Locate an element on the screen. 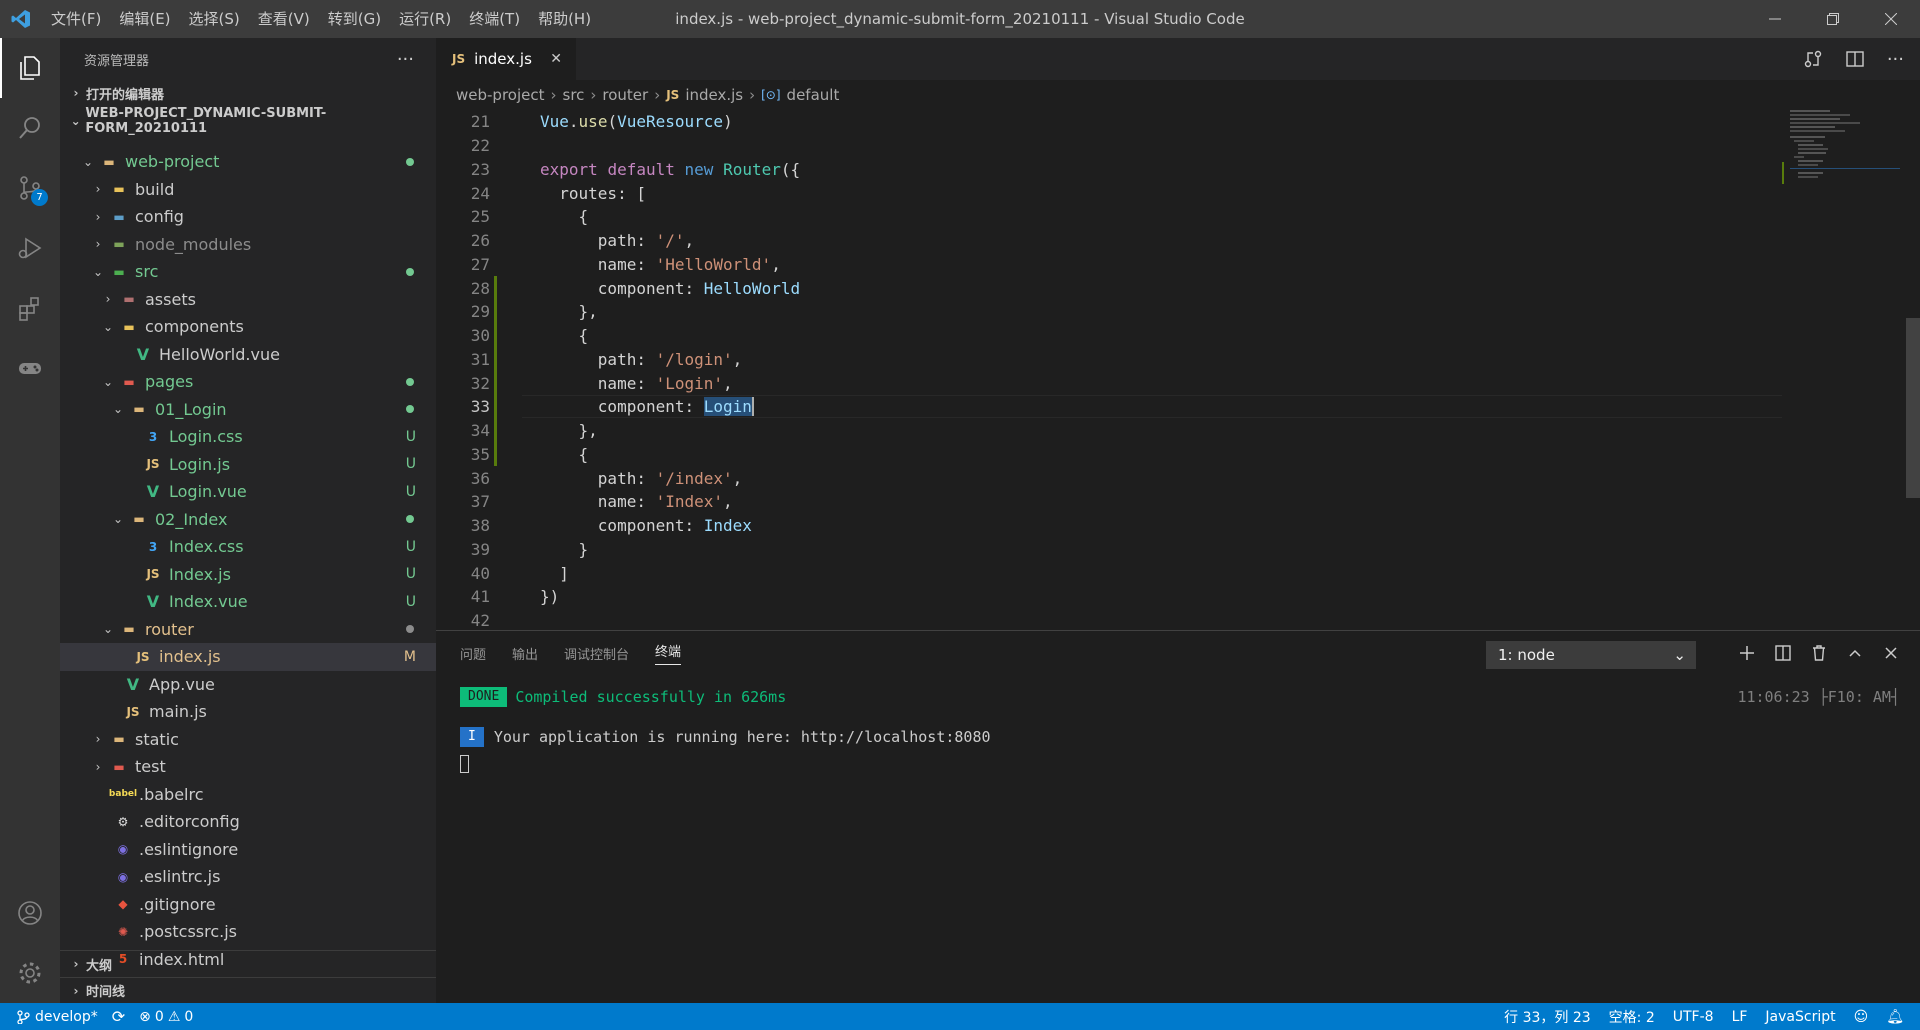 The height and width of the screenshot is (1030, 1920). search-button is located at coordinates (30, 128).